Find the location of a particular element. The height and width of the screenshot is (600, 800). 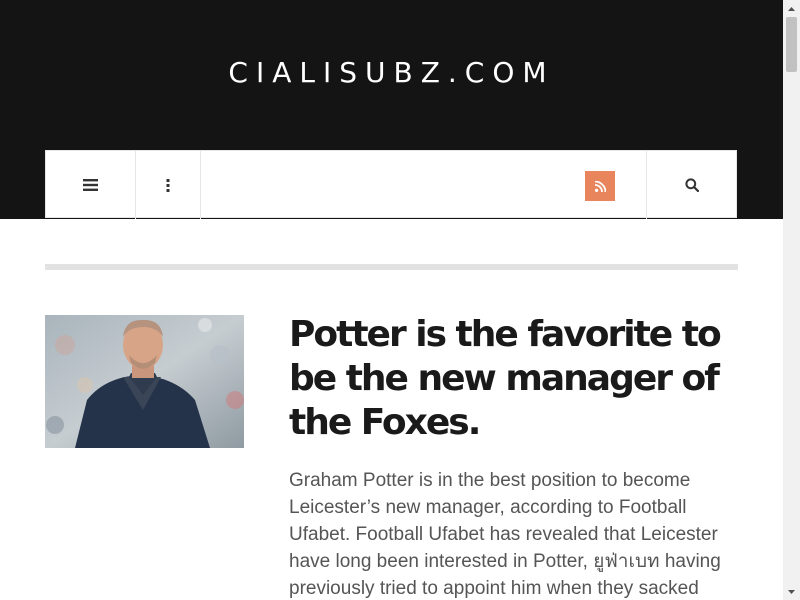

scrollbar-thumb is located at coordinates (791, 44).